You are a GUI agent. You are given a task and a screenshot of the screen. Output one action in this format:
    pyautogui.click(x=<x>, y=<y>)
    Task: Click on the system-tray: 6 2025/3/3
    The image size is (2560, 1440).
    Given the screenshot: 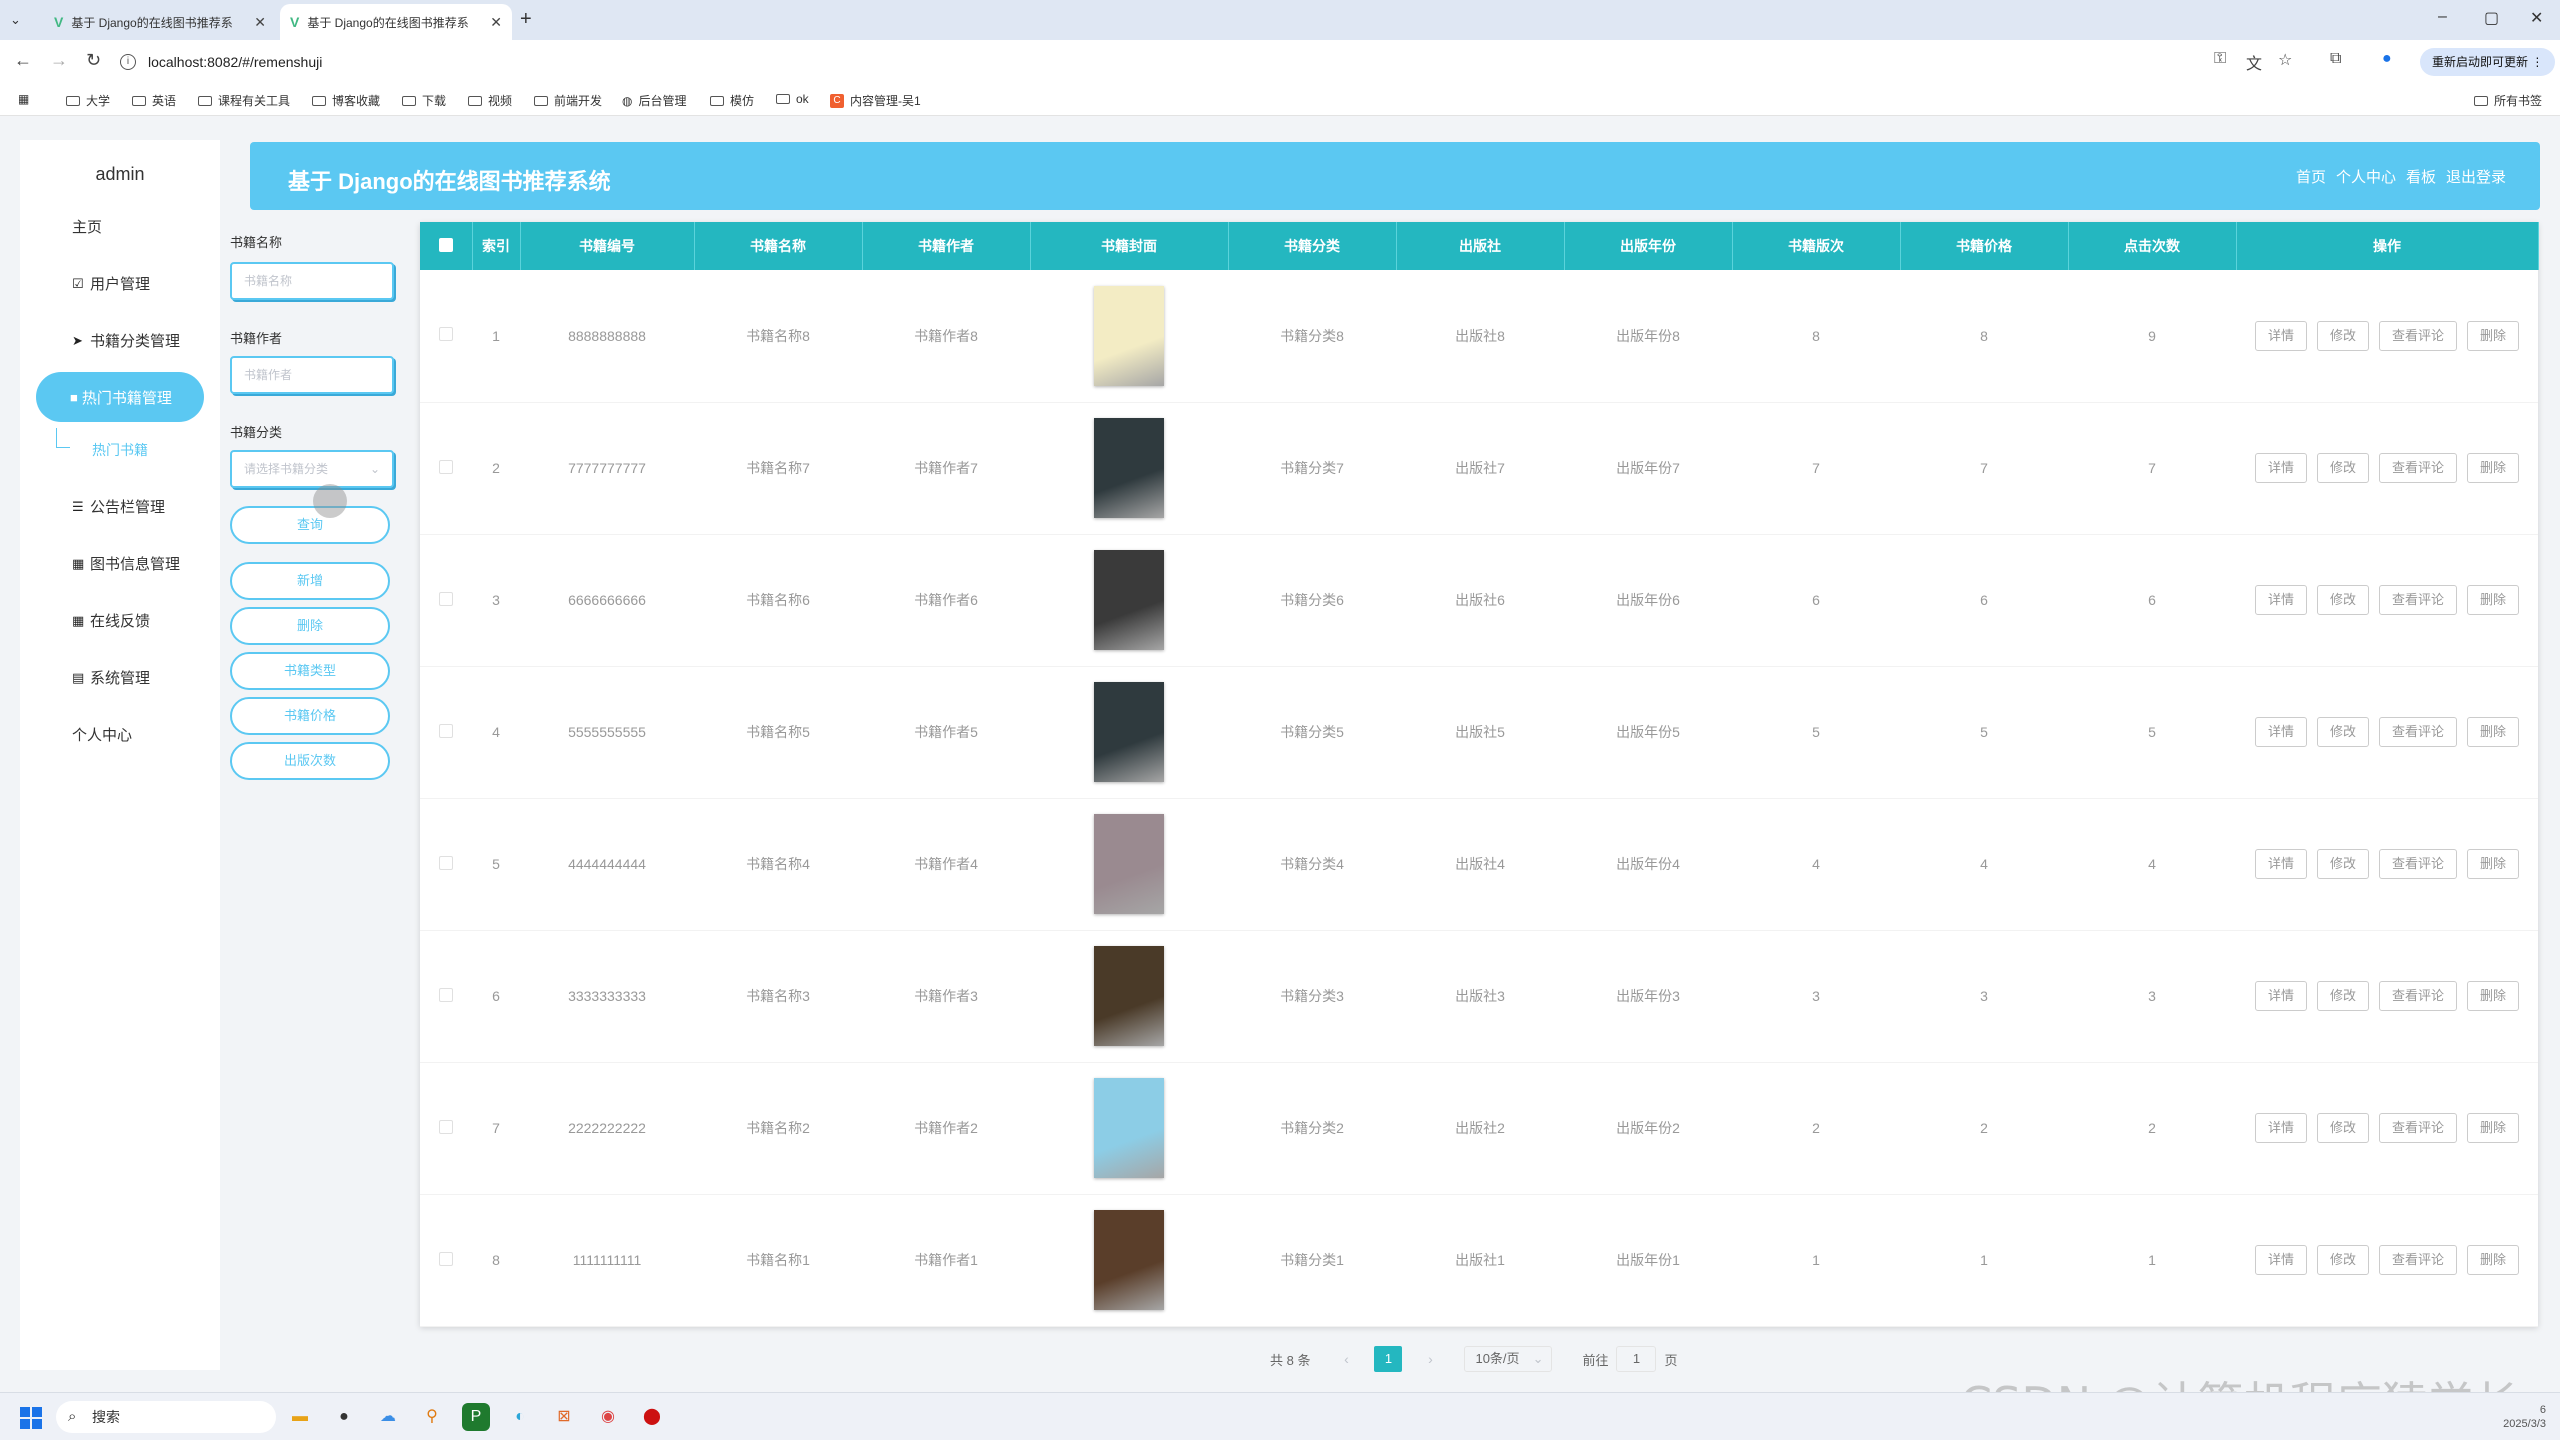 What is the action you would take?
    pyautogui.click(x=2524, y=1417)
    